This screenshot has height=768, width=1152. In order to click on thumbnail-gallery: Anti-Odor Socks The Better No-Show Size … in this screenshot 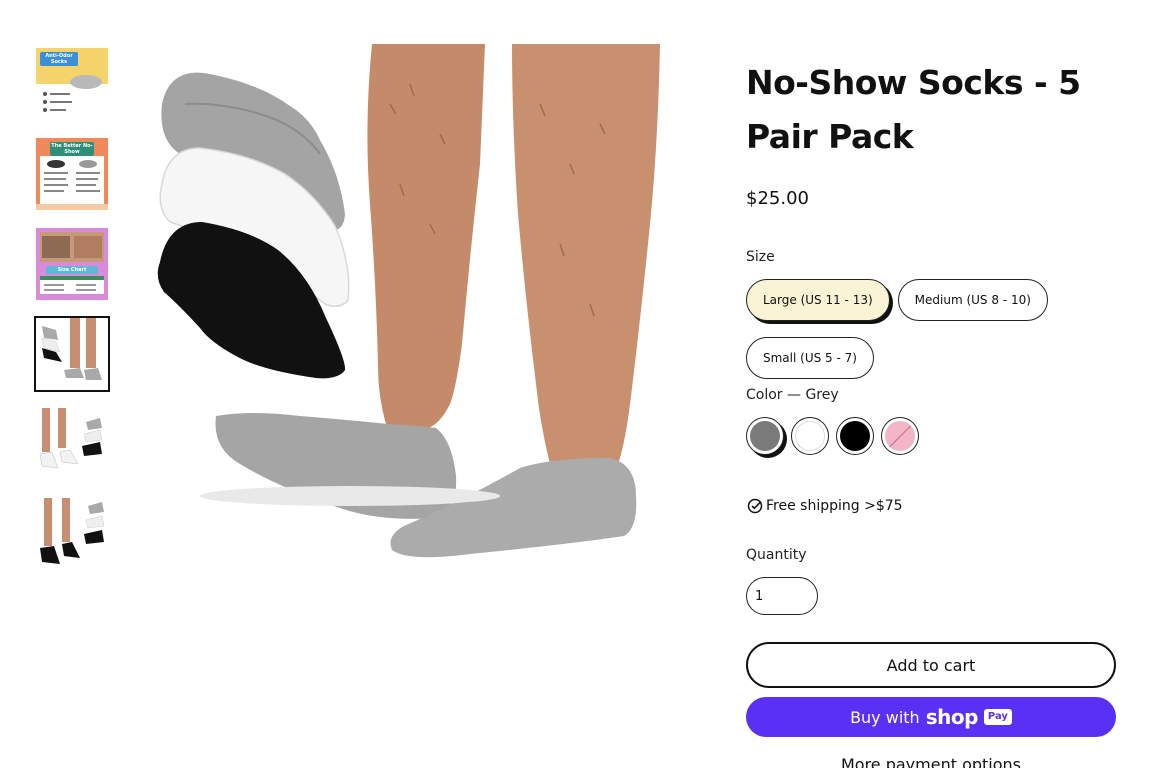, I will do `click(72, 318)`.